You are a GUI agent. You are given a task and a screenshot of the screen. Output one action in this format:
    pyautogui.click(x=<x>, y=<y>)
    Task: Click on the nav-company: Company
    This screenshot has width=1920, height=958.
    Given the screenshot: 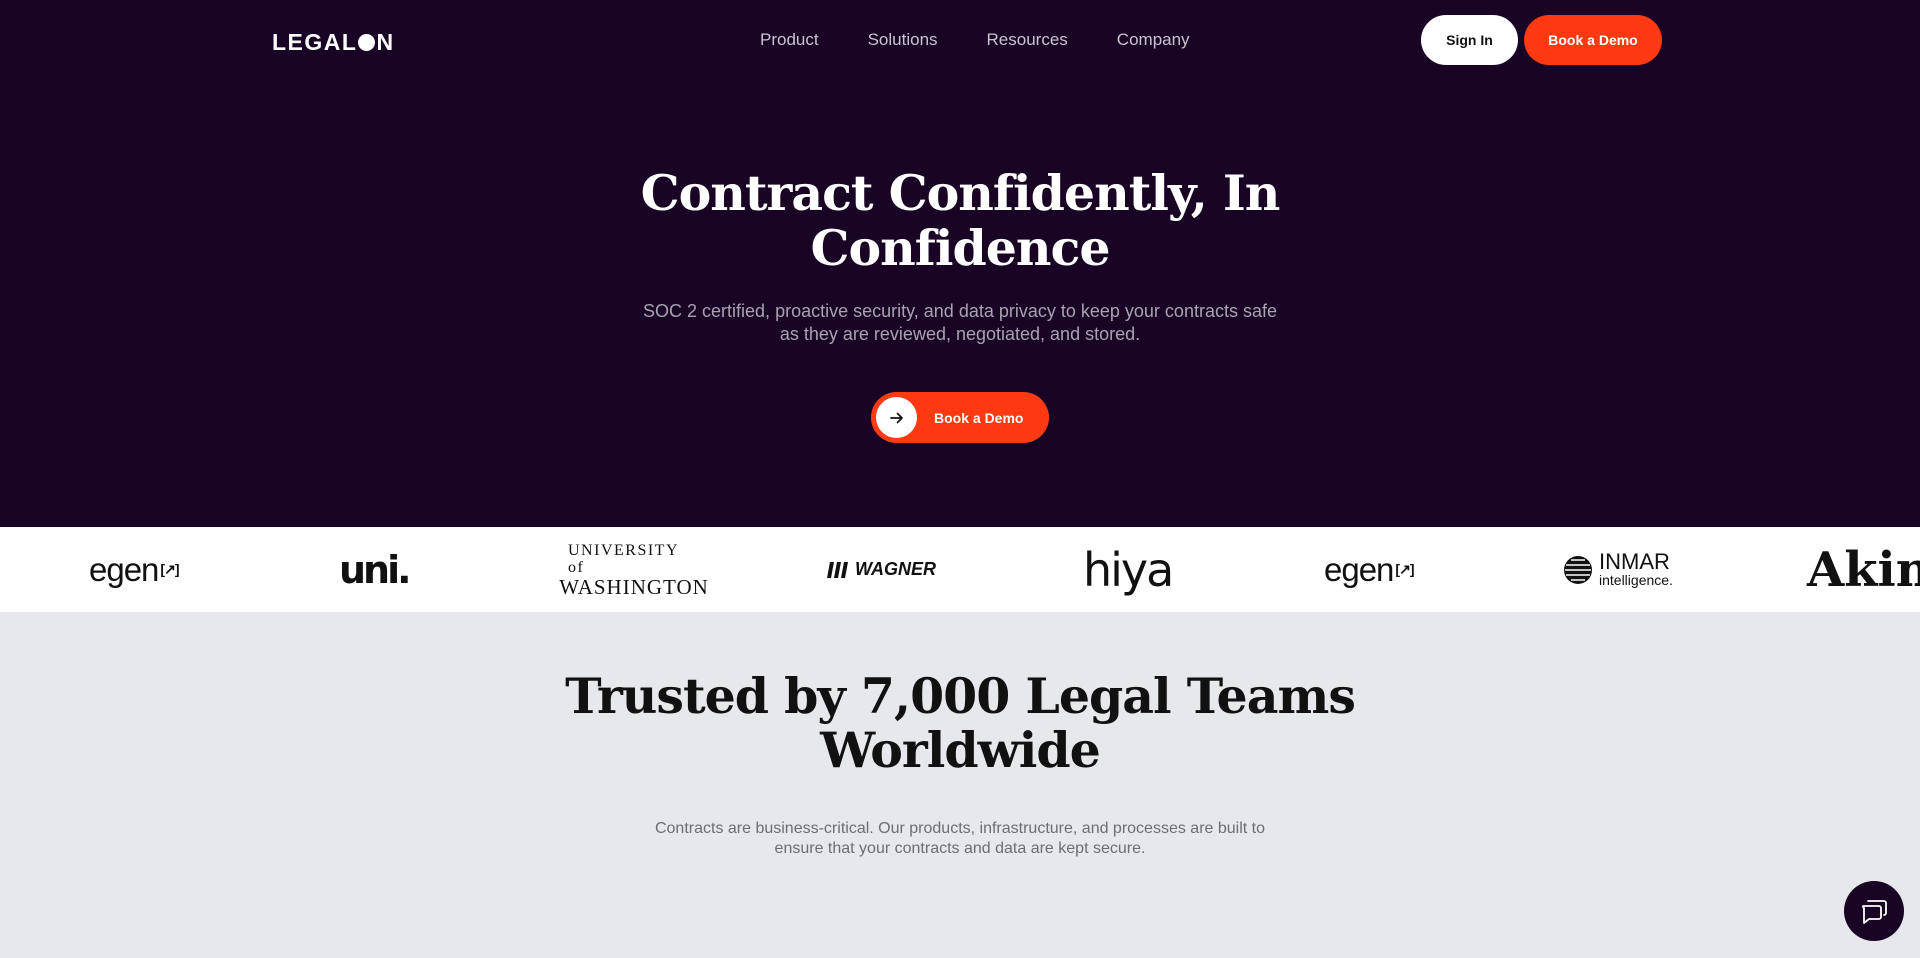 What is the action you would take?
    pyautogui.click(x=1153, y=40)
    